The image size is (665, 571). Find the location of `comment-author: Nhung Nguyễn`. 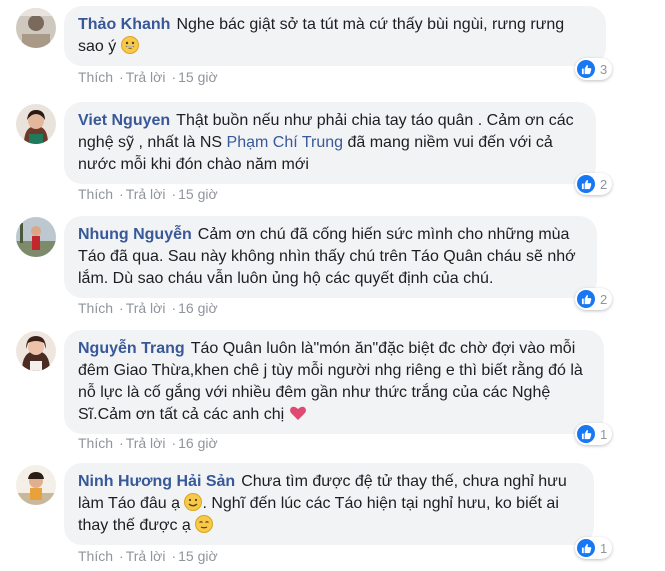

comment-author: Nhung Nguyễn is located at coordinates (135, 234).